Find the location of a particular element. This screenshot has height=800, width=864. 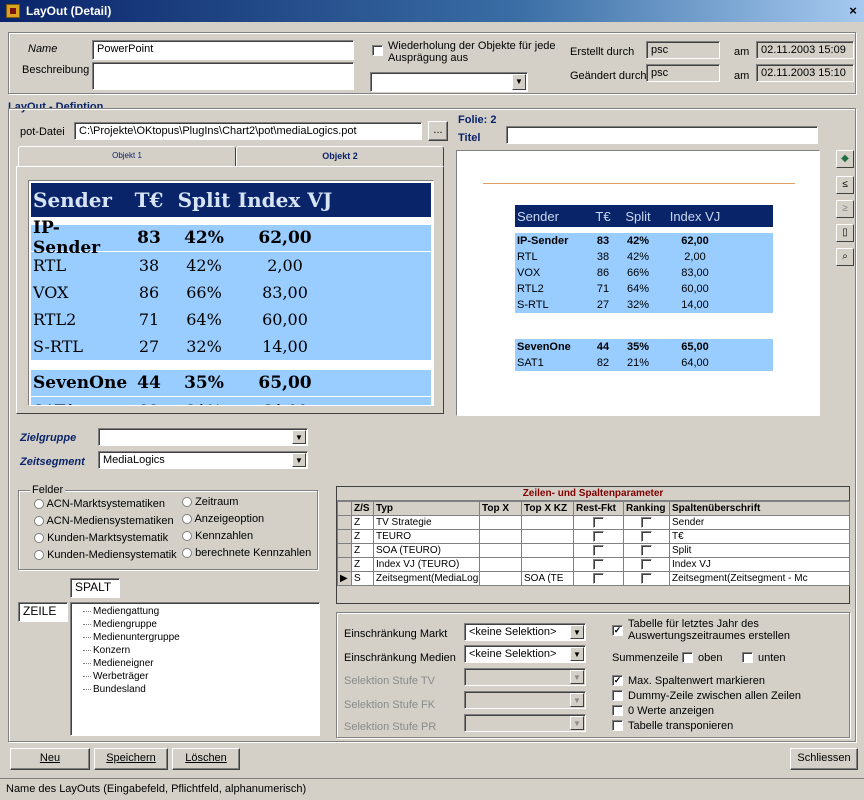

transpose-checkbox is located at coordinates (617, 725).